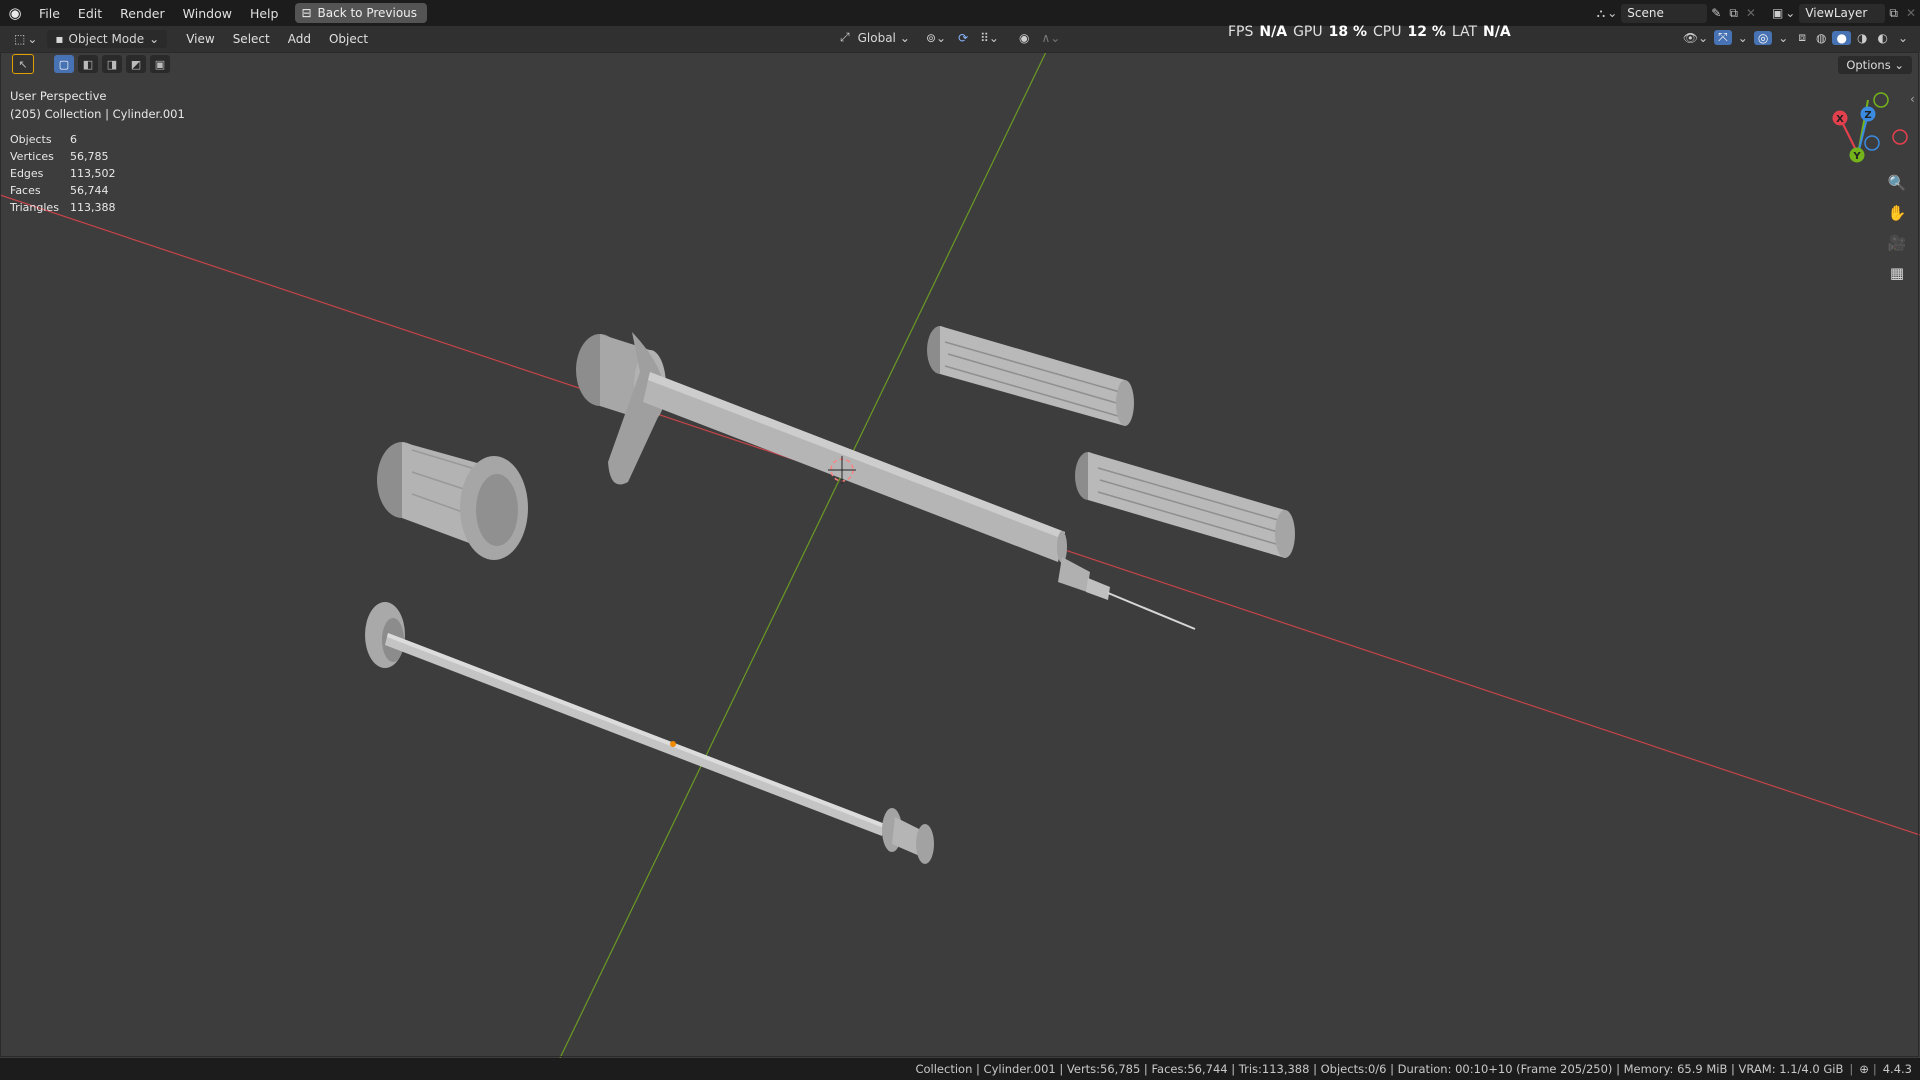 Image resolution: width=1920 pixels, height=1080 pixels. Describe the element at coordinates (936, 38) in the screenshot. I see `pivot-point-icon: ⊚⌄` at that location.